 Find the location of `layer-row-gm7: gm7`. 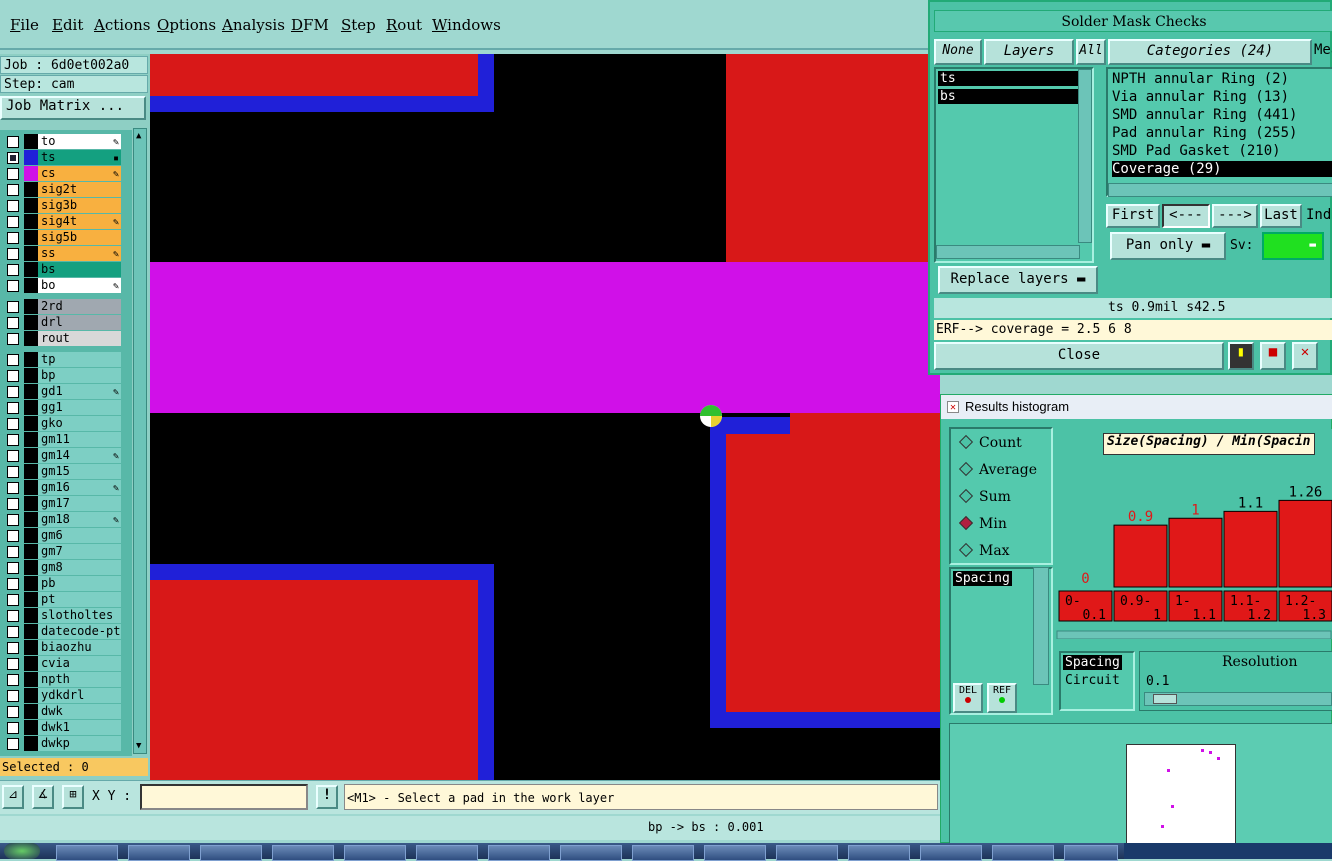

layer-row-gm7: gm7 is located at coordinates (62, 551).